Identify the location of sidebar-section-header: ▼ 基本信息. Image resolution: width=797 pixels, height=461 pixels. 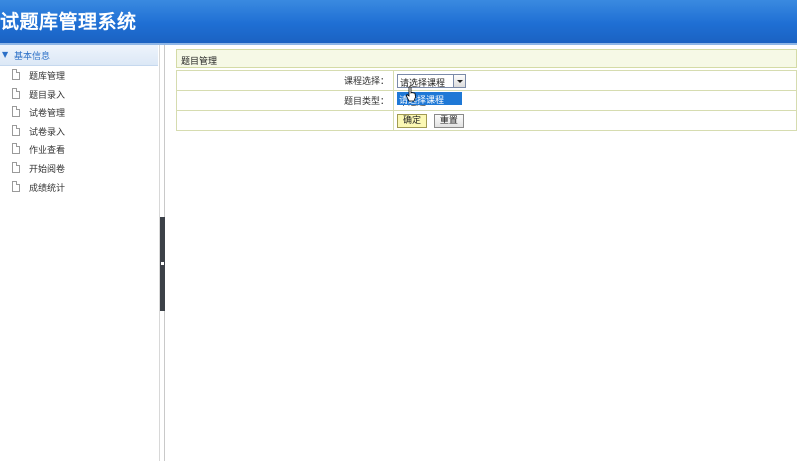
(79, 55).